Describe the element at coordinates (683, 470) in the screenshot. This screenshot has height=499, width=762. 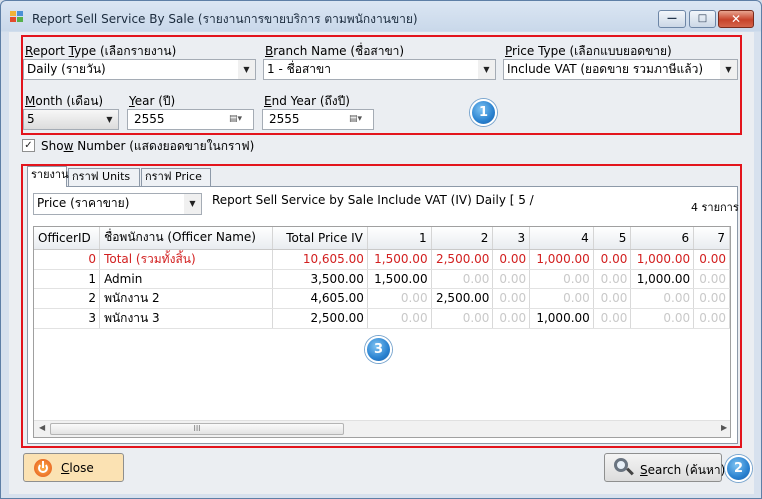
I see `search-button-label: Search (ค้นหา)` at that location.